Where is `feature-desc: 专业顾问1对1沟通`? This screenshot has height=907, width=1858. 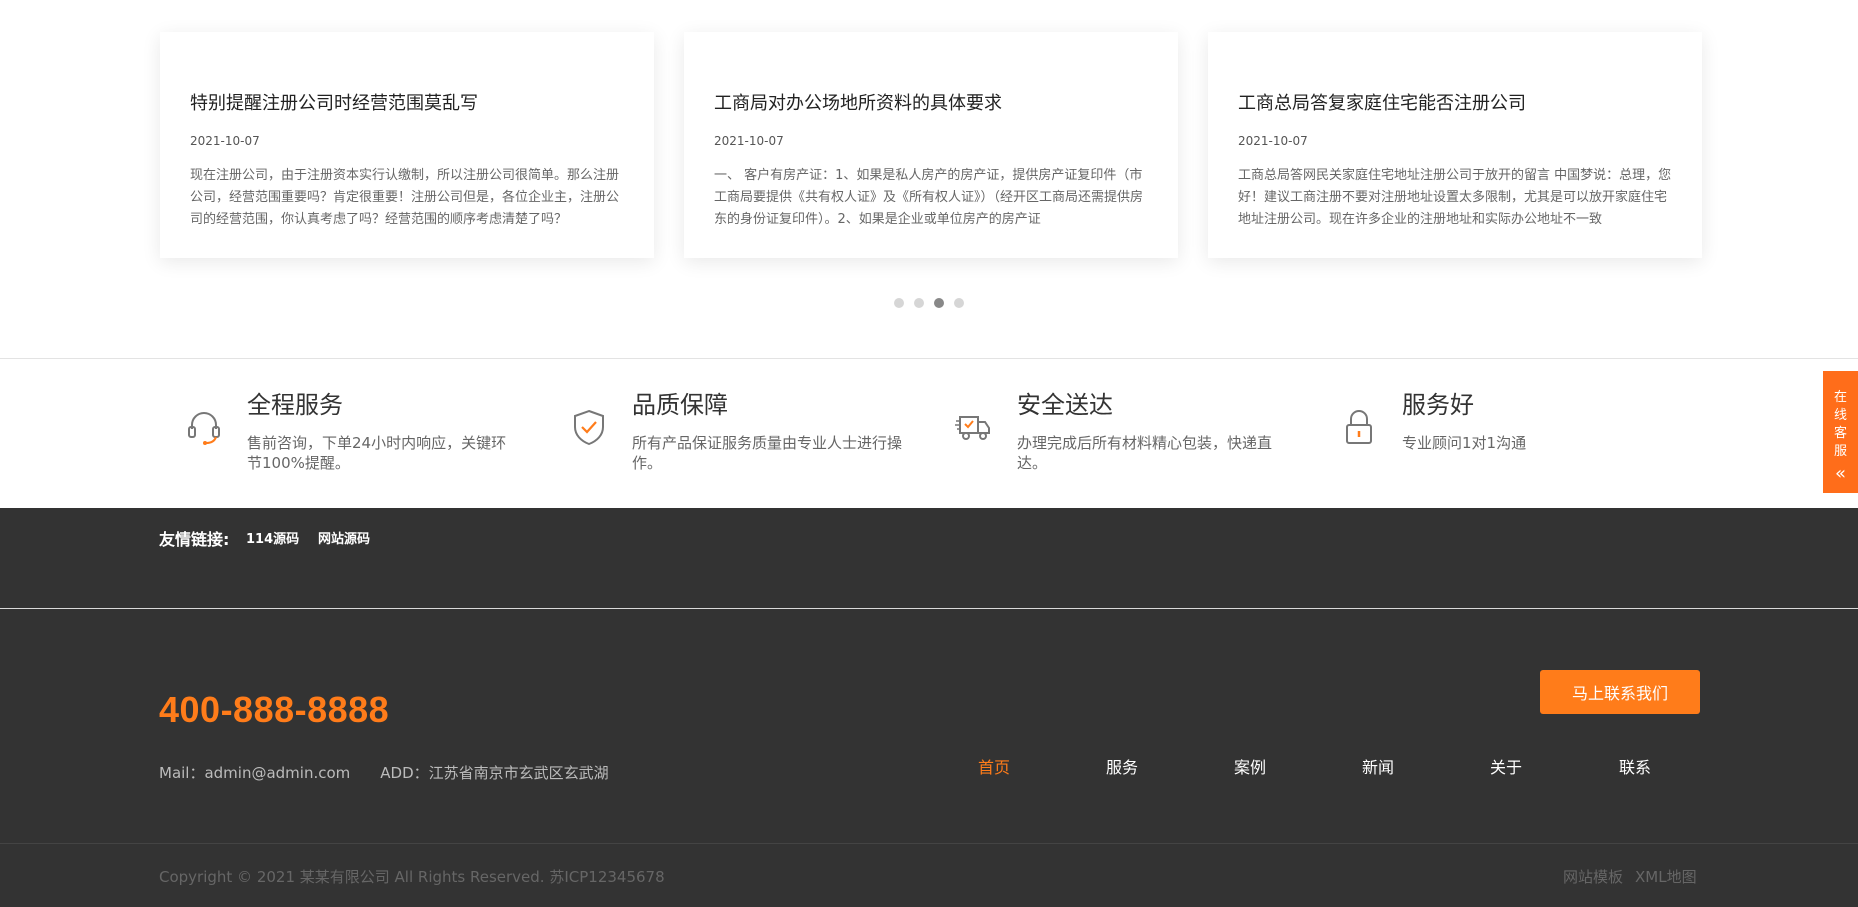 feature-desc: 专业顾问1对1沟通 is located at coordinates (1464, 443).